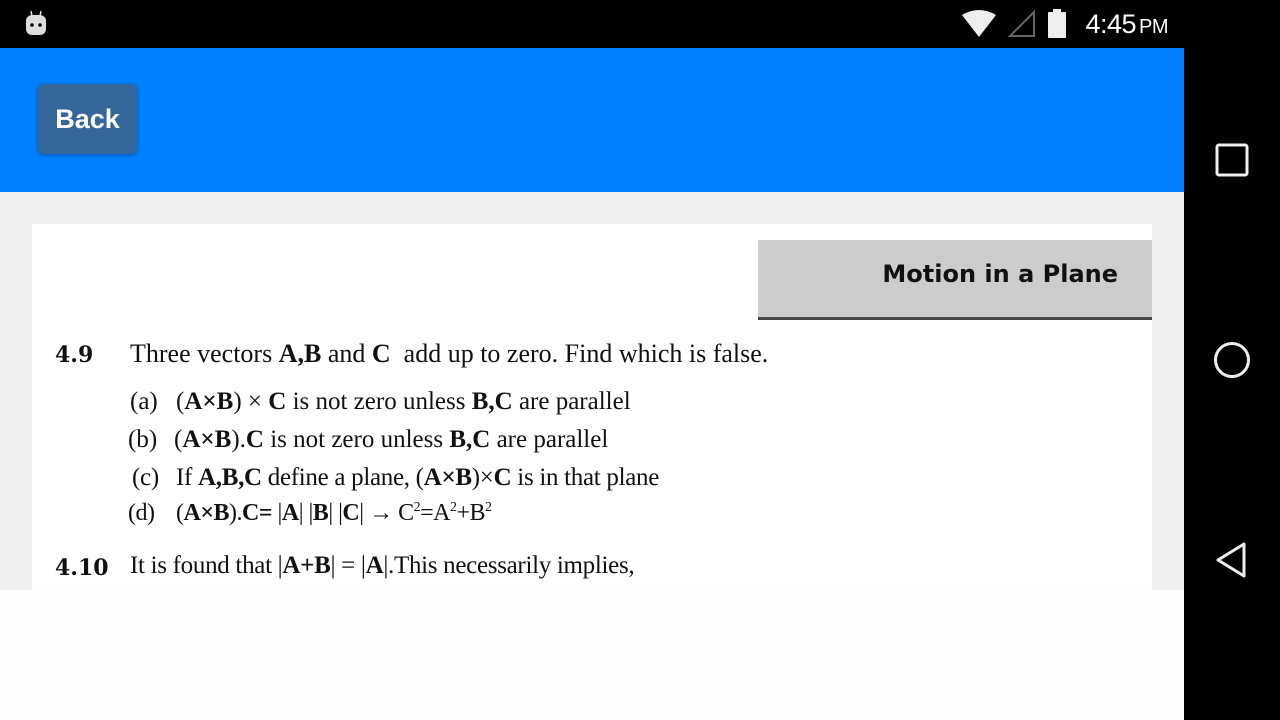 The image size is (1280, 720). What do you see at coordinates (386, 513) in the screenshot?
I see `text: | → C` at bounding box center [386, 513].